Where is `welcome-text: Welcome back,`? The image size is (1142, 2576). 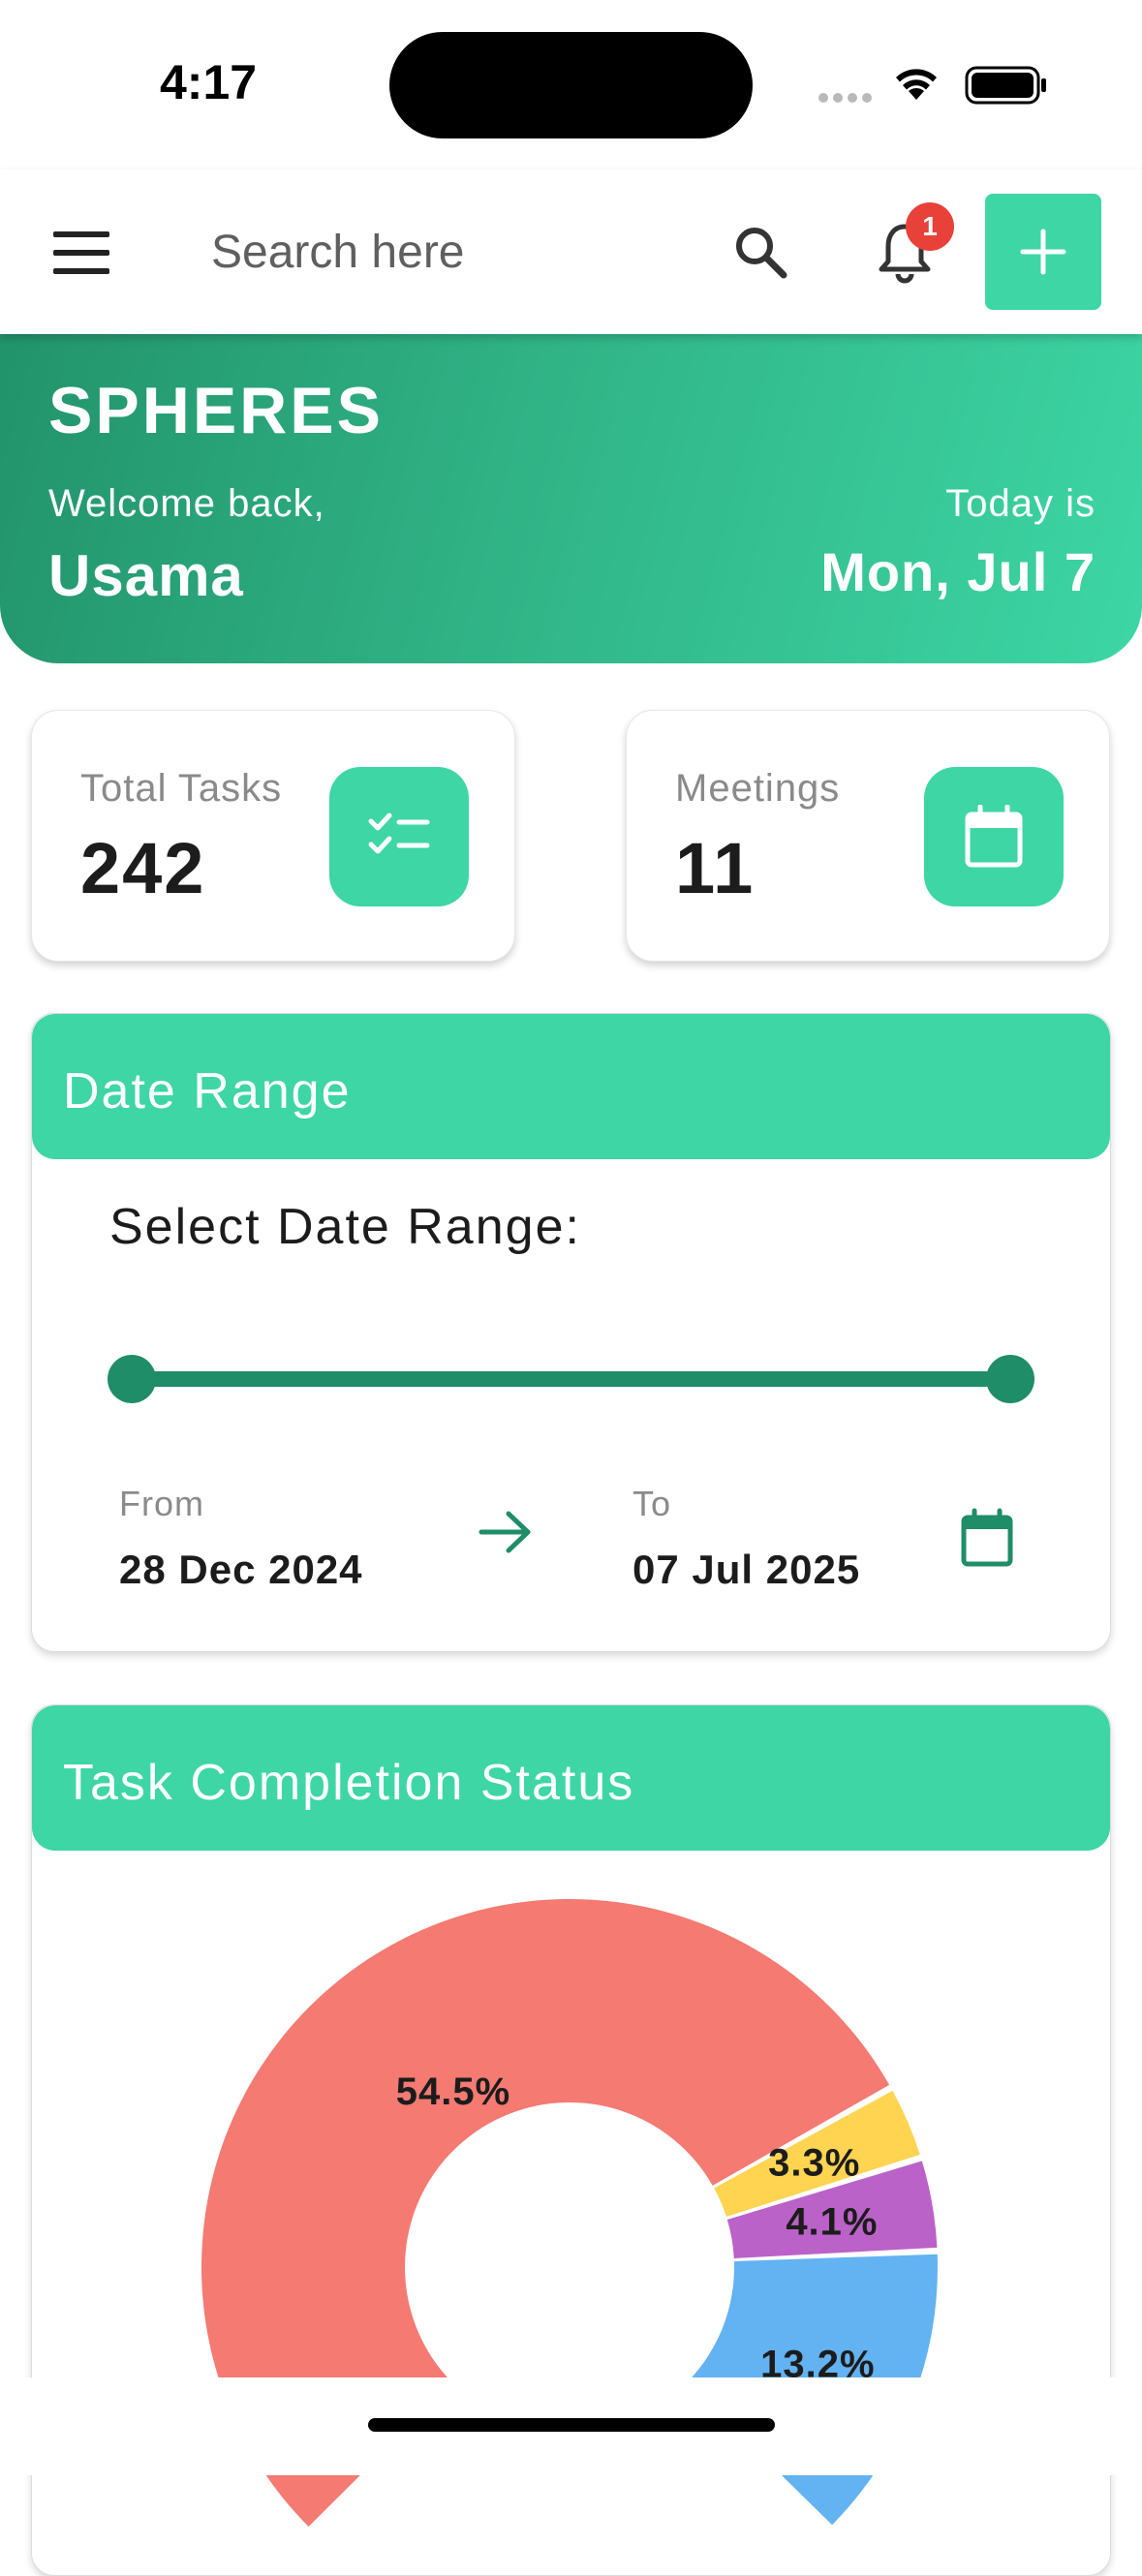 welcome-text: Welcome back, is located at coordinates (186, 503).